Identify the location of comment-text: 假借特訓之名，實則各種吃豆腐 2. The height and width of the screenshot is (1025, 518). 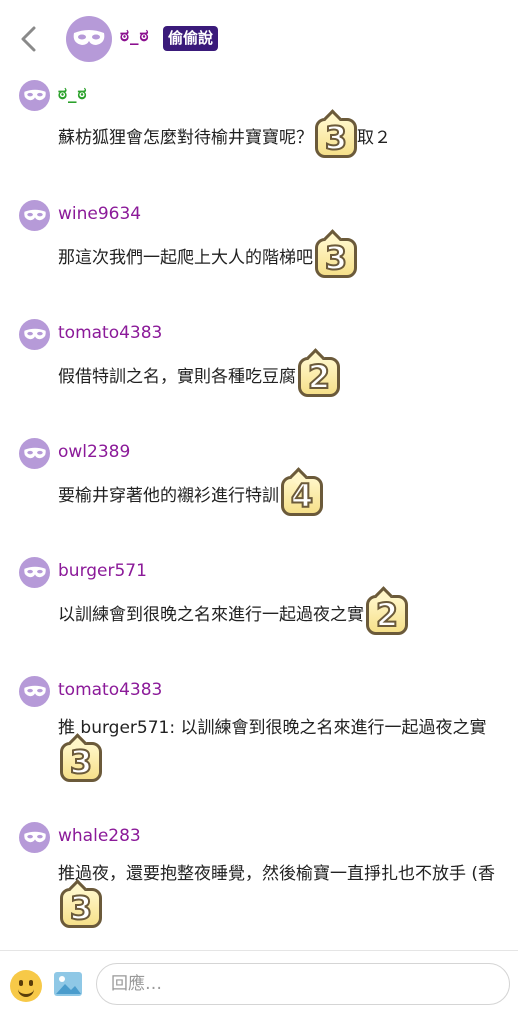
(280, 377).